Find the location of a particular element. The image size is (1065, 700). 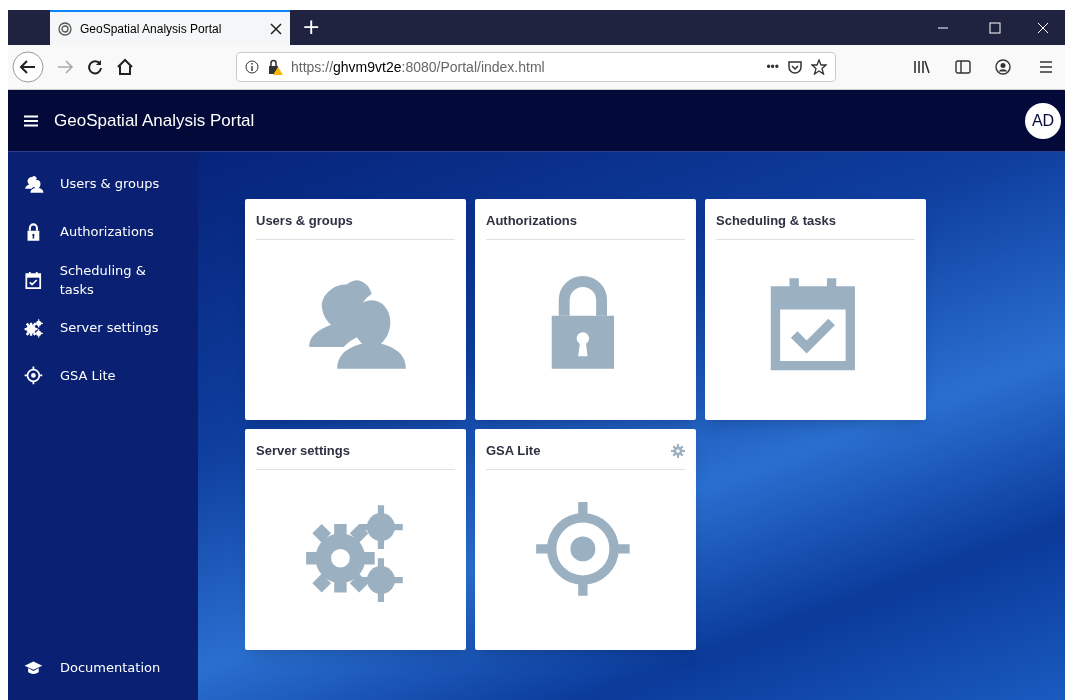

info-icon is located at coordinates (252, 67).